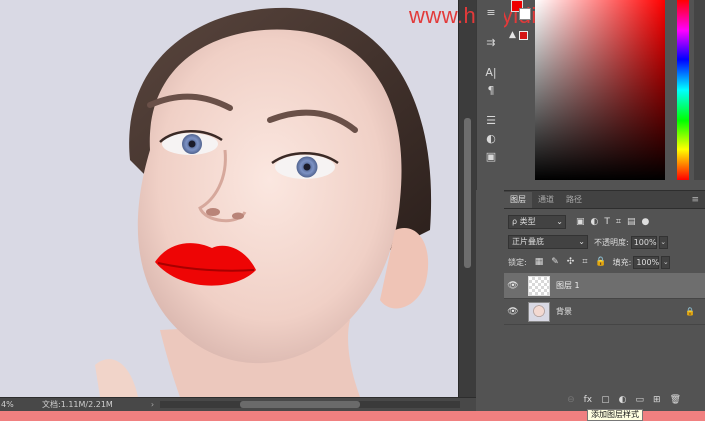  I want to click on lock-label: 锁定:, so click(517, 262).